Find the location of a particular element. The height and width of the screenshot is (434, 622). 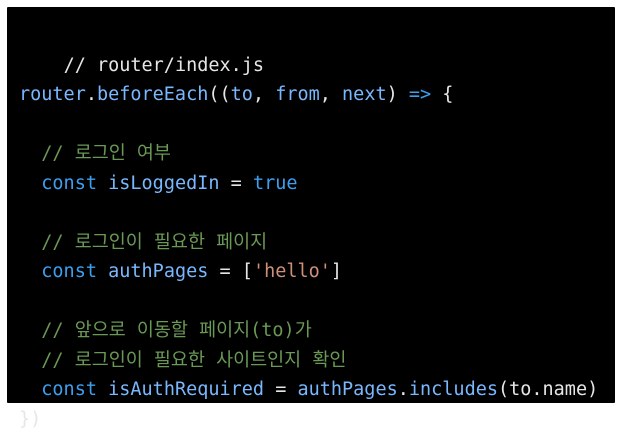

code-line-12: // 로그인이 필요한 사이트인지 확인 is located at coordinates (317, 361).